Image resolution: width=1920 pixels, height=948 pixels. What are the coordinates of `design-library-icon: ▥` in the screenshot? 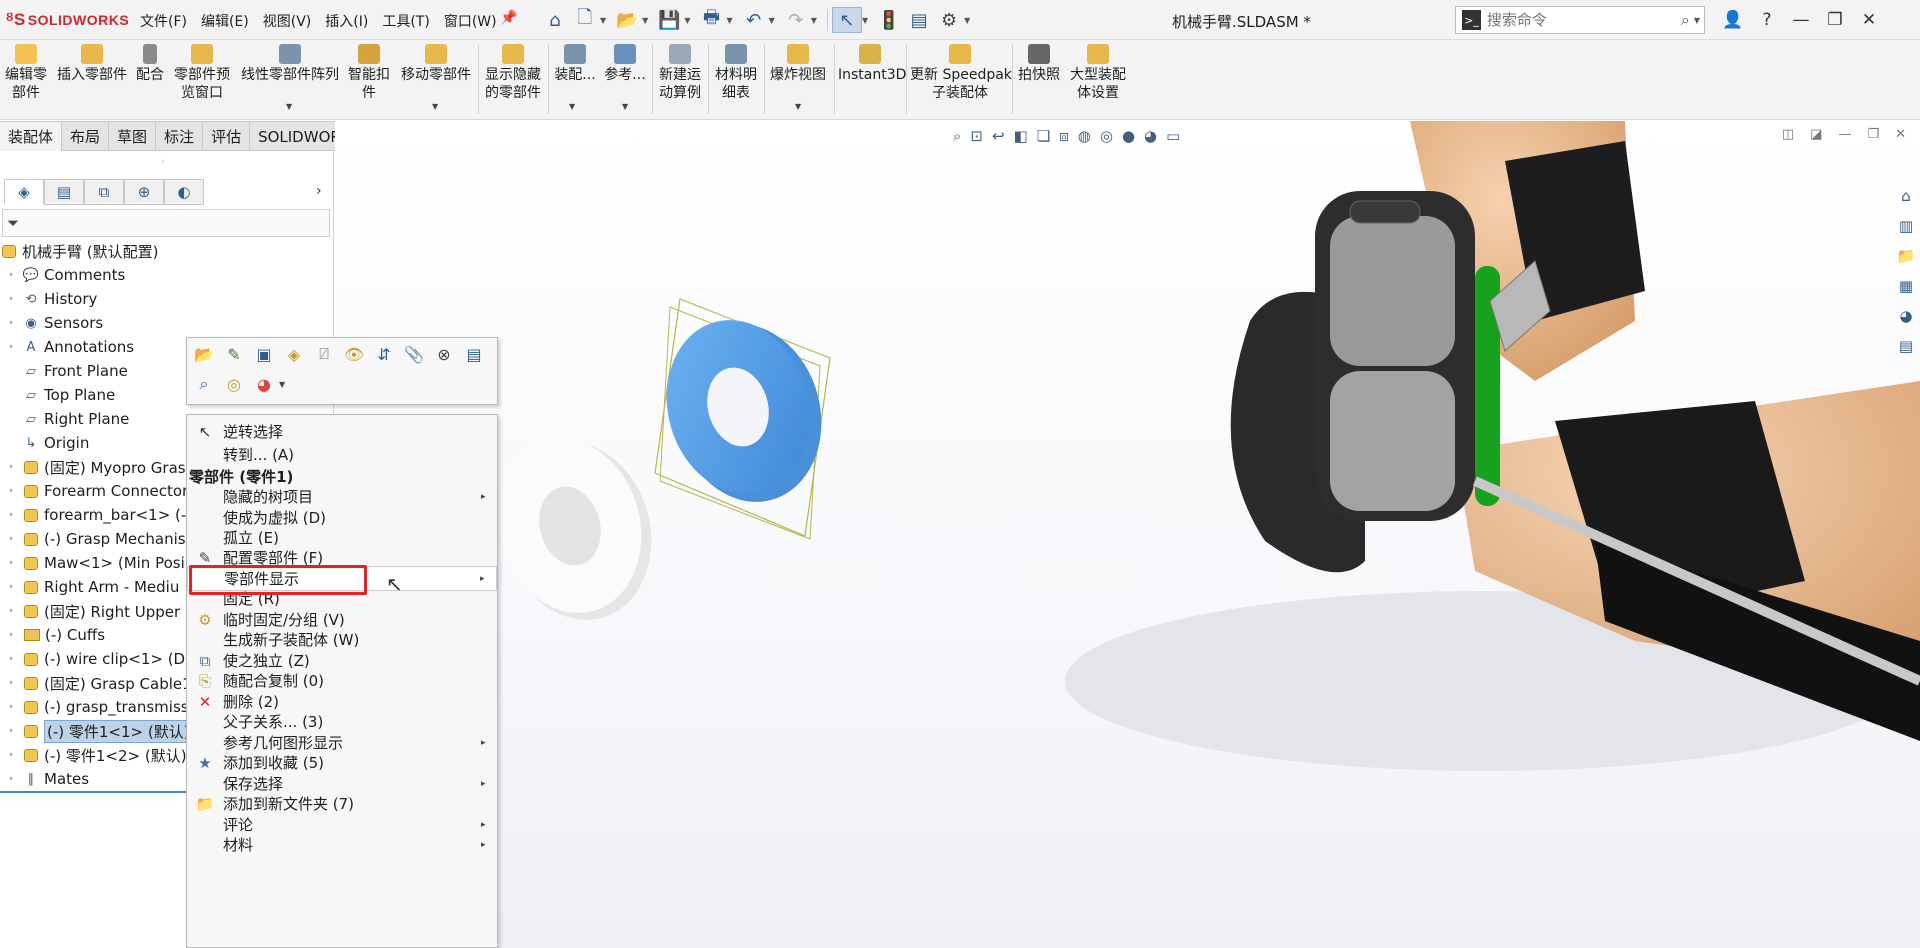 It's located at (1906, 226).